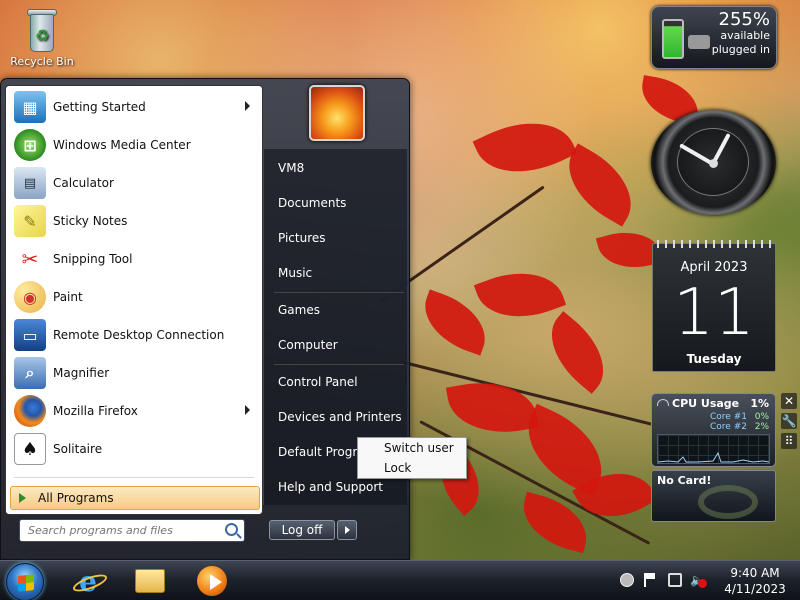  I want to click on program-magnifier: ⌕ Magnifier, so click(134, 373).